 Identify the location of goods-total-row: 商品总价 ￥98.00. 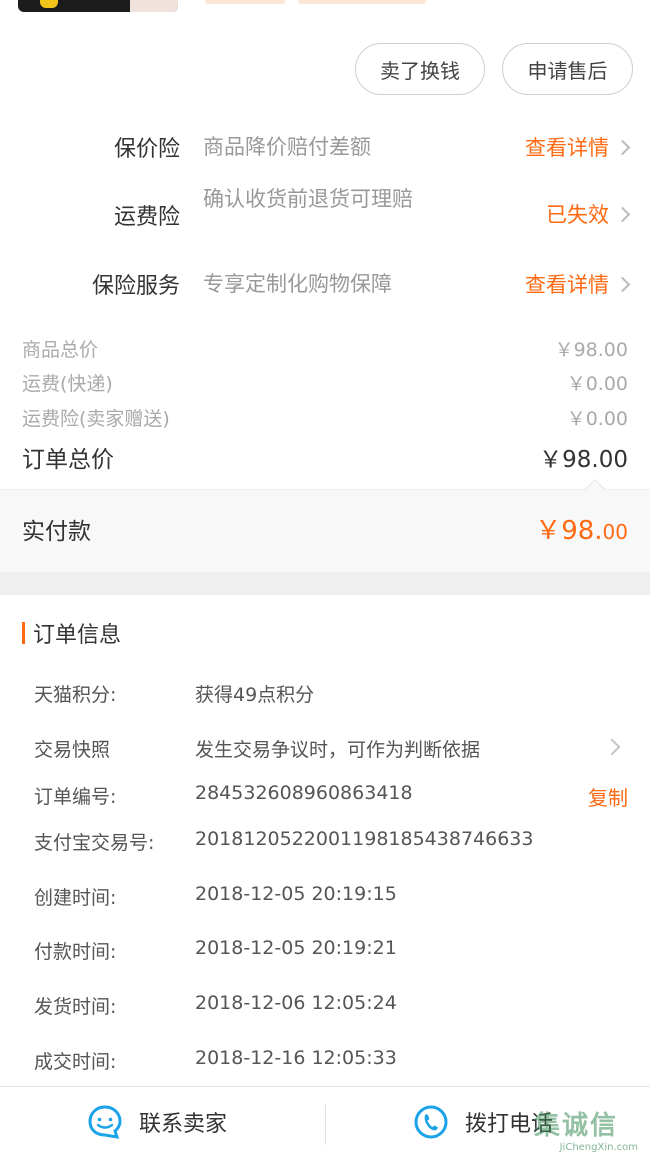
(325, 348).